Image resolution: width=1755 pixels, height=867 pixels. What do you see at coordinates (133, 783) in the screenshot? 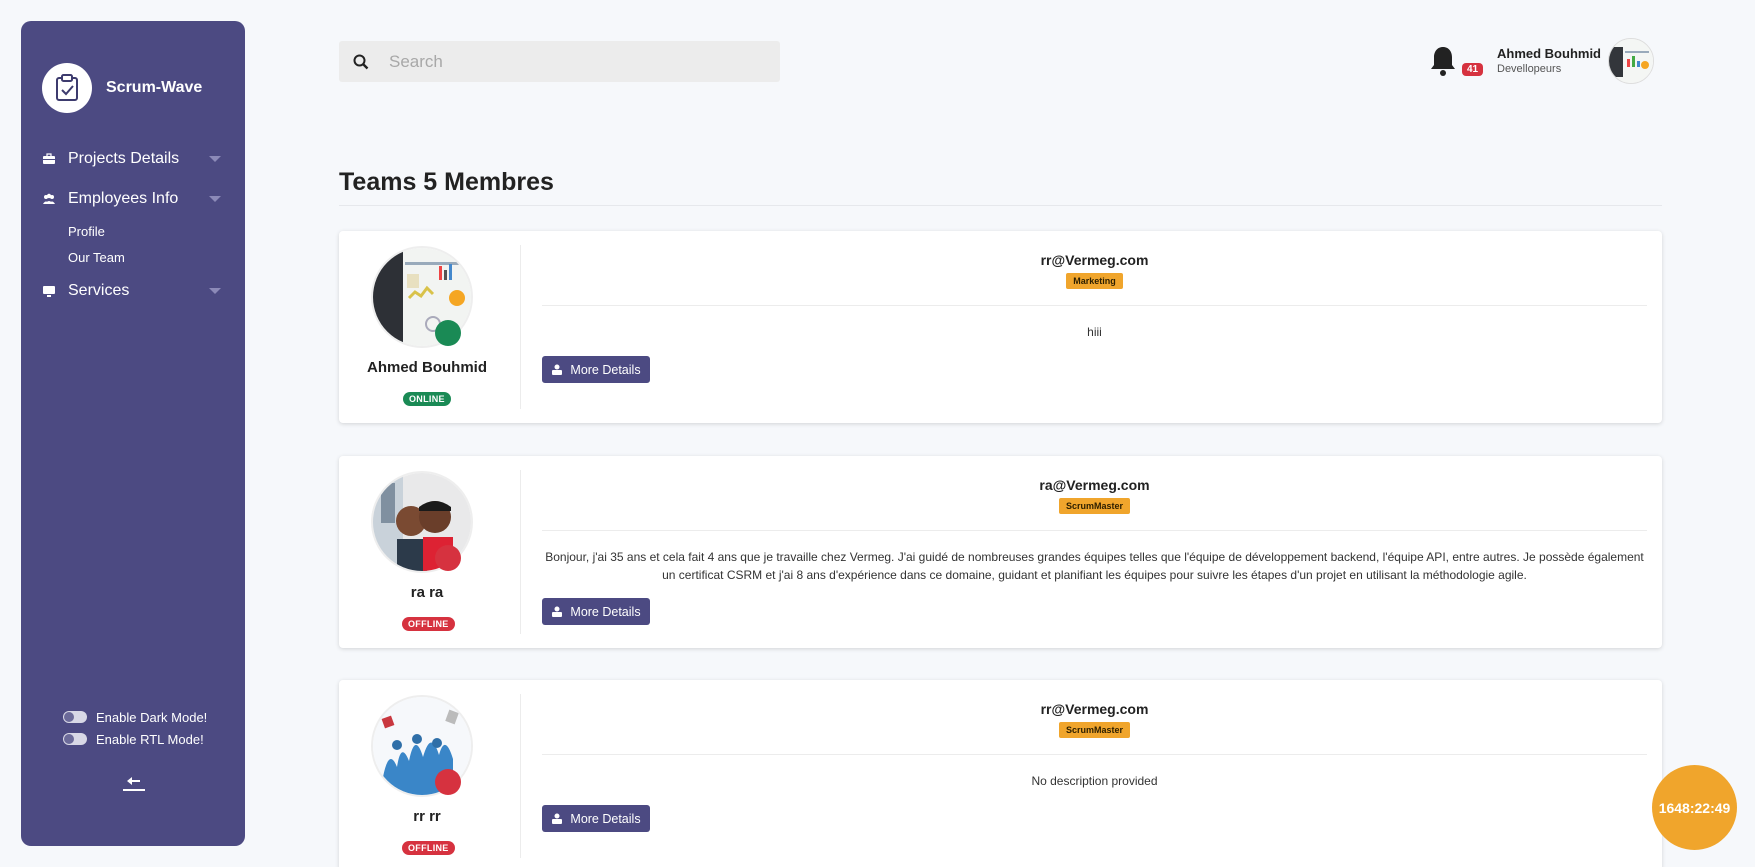
I see `collapse-sidebar-icon` at bounding box center [133, 783].